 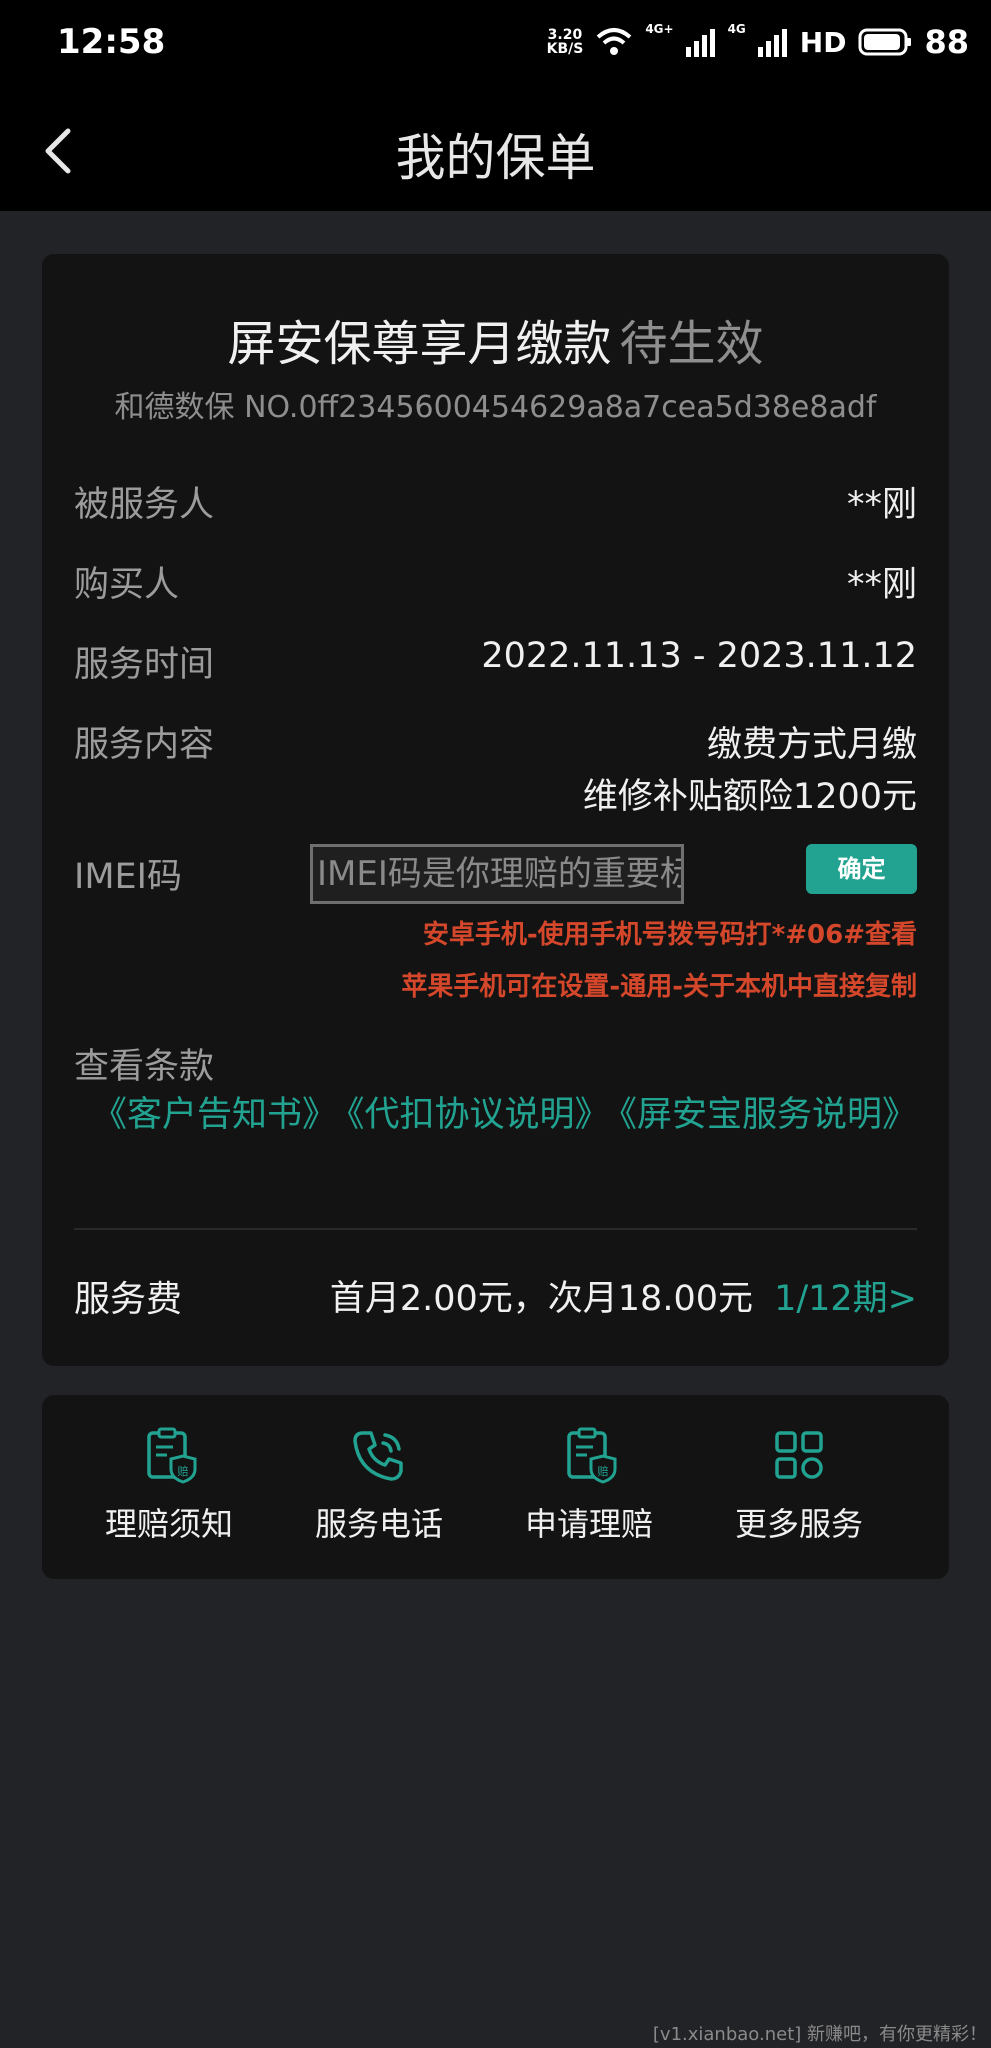 I want to click on grid-icon, so click(x=799, y=1455).